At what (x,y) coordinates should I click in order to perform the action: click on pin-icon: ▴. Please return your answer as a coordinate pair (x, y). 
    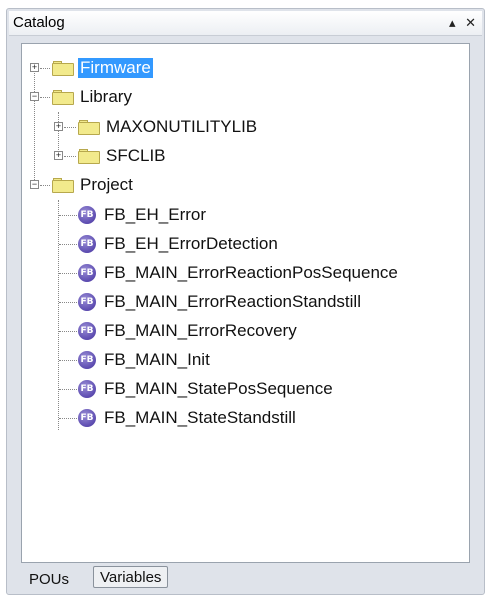
    Looking at the image, I should click on (452, 23).